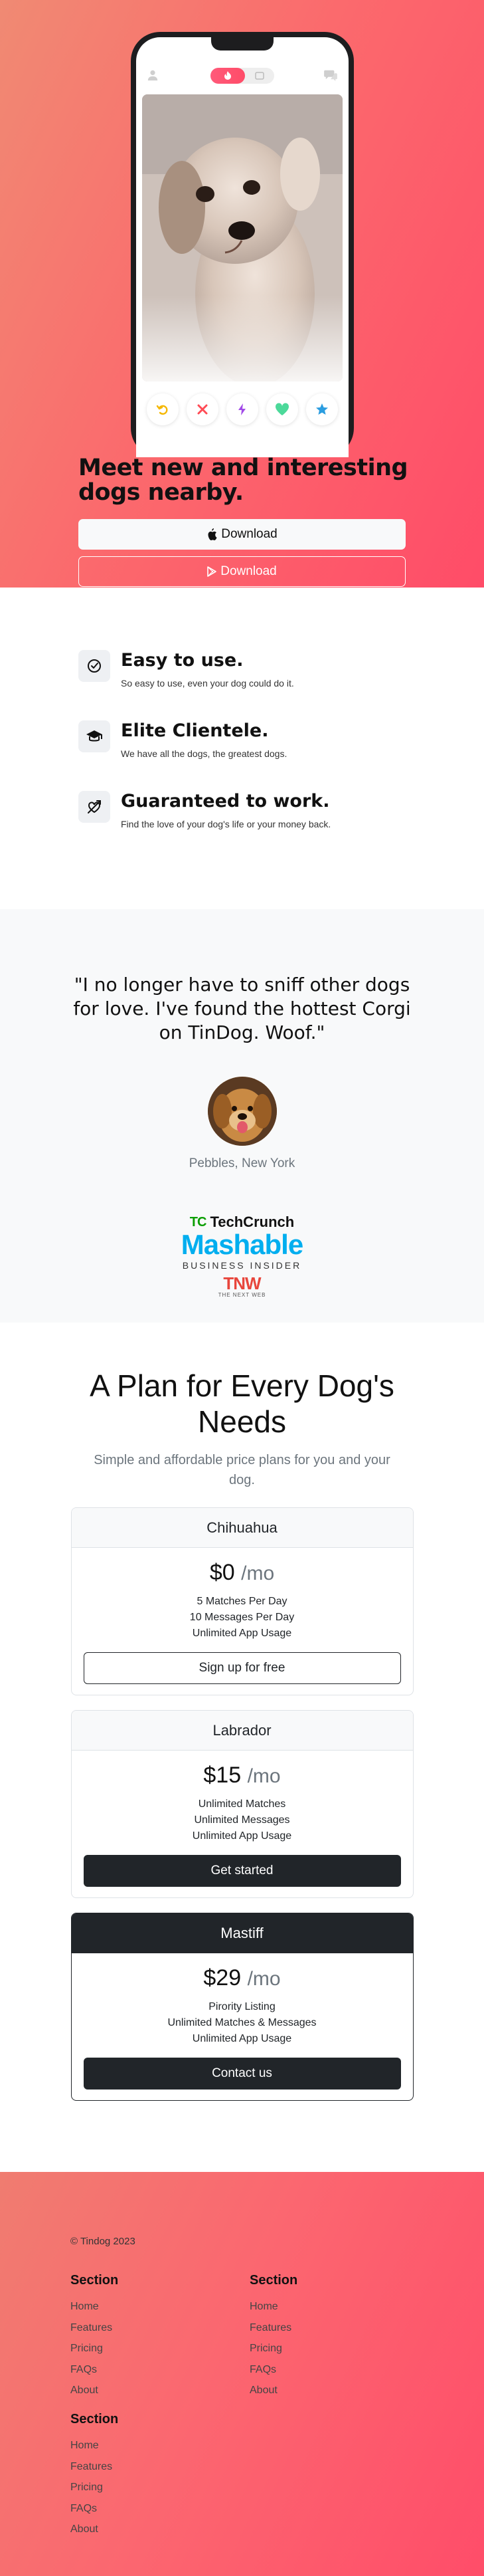 The height and width of the screenshot is (2576, 484). I want to click on contact-us-button: Contact us, so click(242, 2074).